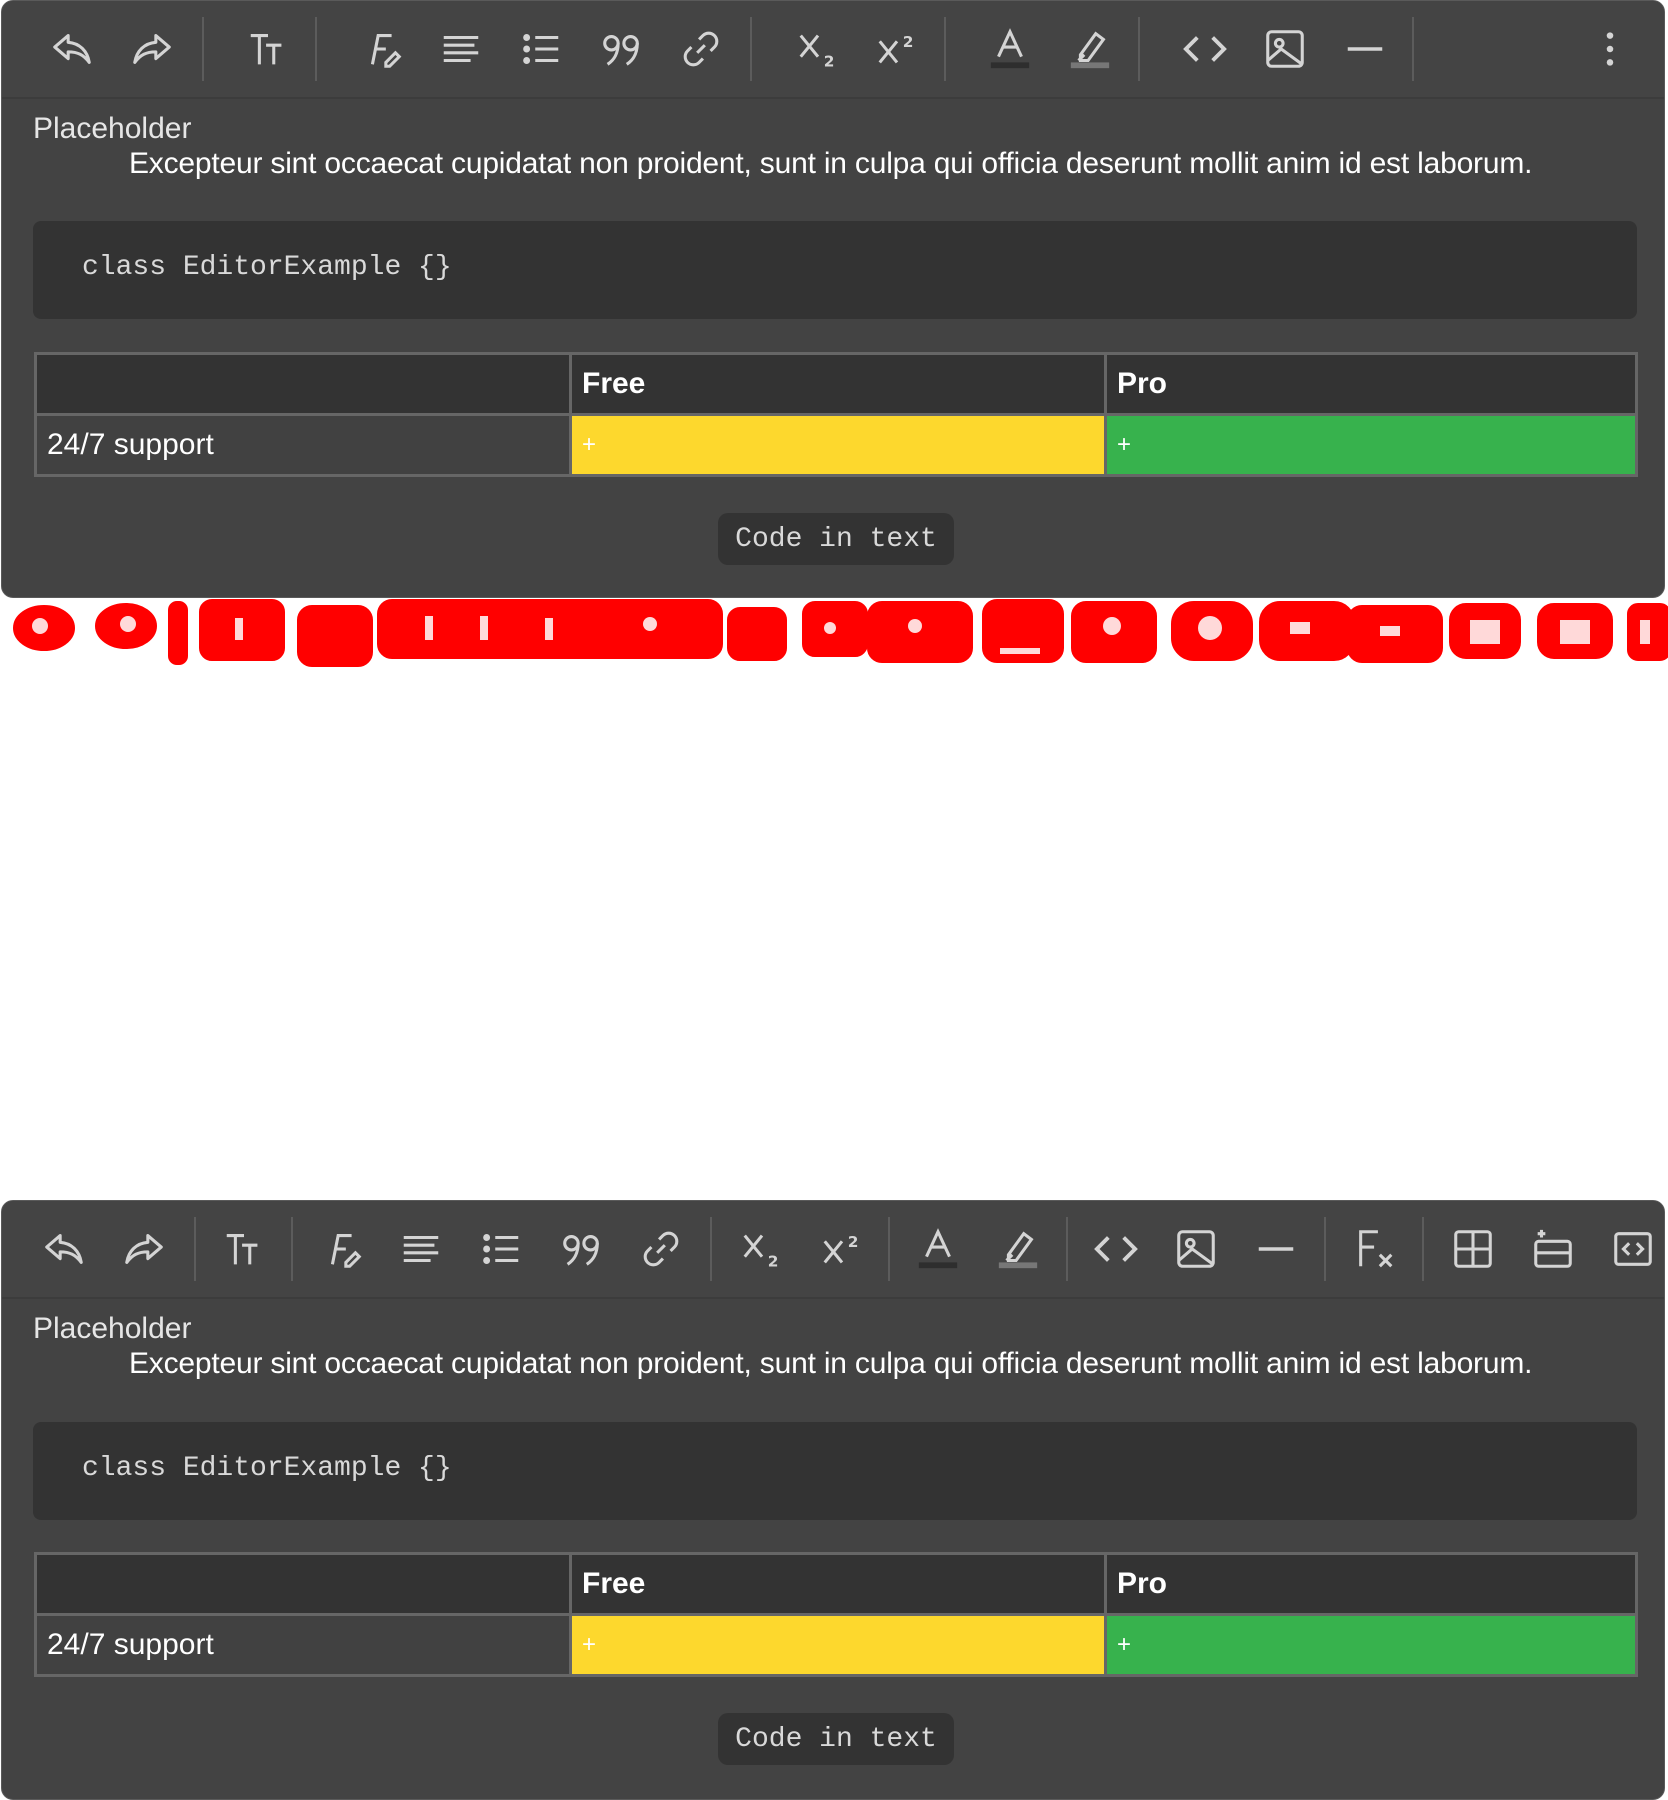 Image resolution: width=1668 pixels, height=1800 pixels. What do you see at coordinates (1473, 1249) in the screenshot?
I see `table-icon` at bounding box center [1473, 1249].